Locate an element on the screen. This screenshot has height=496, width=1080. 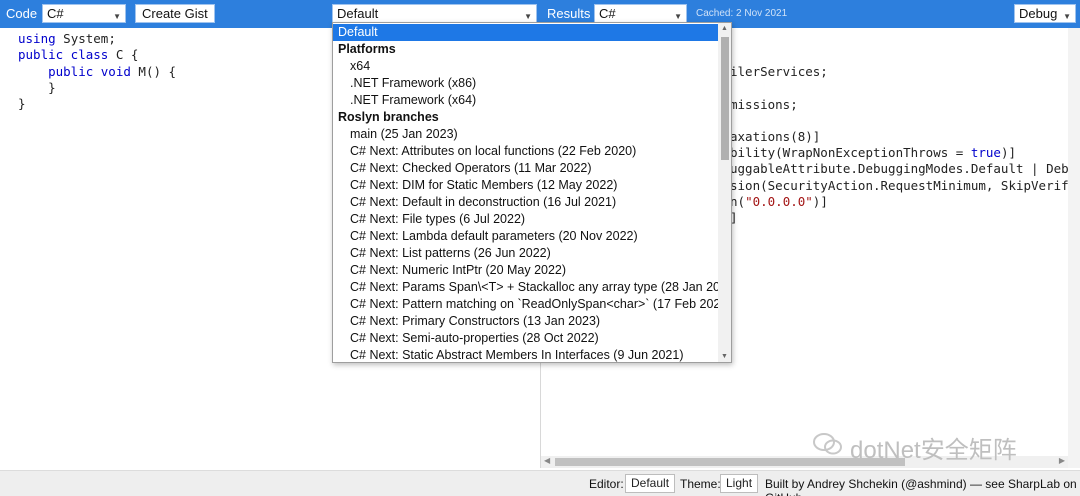
results-vertical-scrollbar is located at coordinates (1074, 248).